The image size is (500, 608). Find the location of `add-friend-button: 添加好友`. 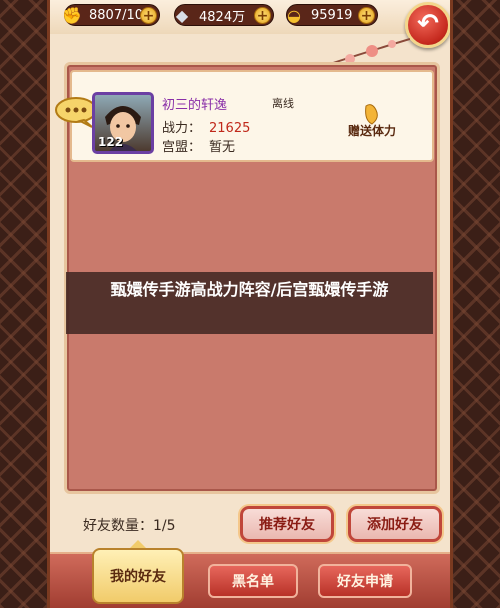

add-friend-button: 添加好友 is located at coordinates (395, 524).